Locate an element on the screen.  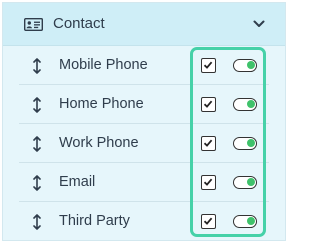
contact-card-icon is located at coordinates (33, 24).